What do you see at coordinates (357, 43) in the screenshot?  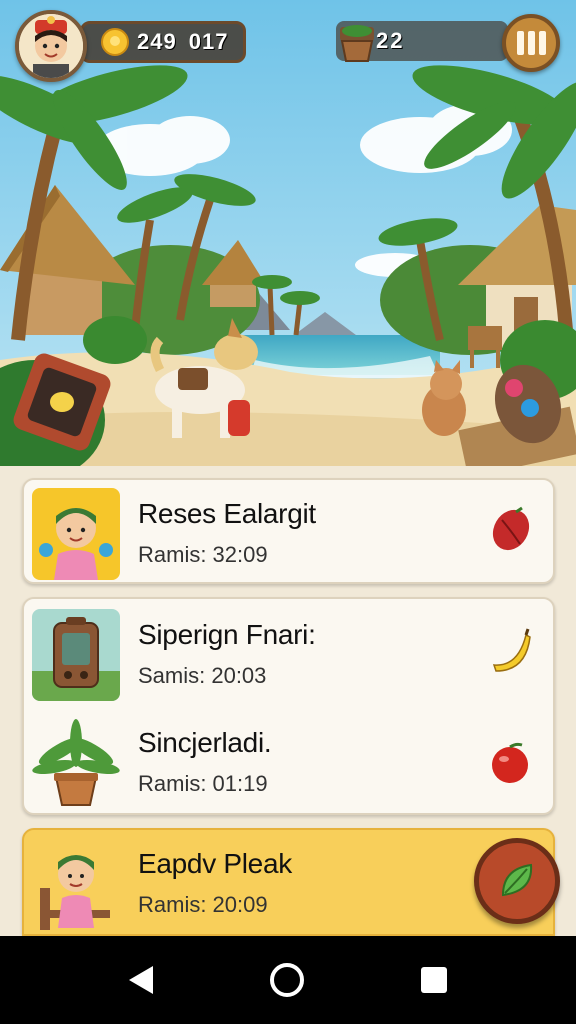 I see `plant-pot-icon` at bounding box center [357, 43].